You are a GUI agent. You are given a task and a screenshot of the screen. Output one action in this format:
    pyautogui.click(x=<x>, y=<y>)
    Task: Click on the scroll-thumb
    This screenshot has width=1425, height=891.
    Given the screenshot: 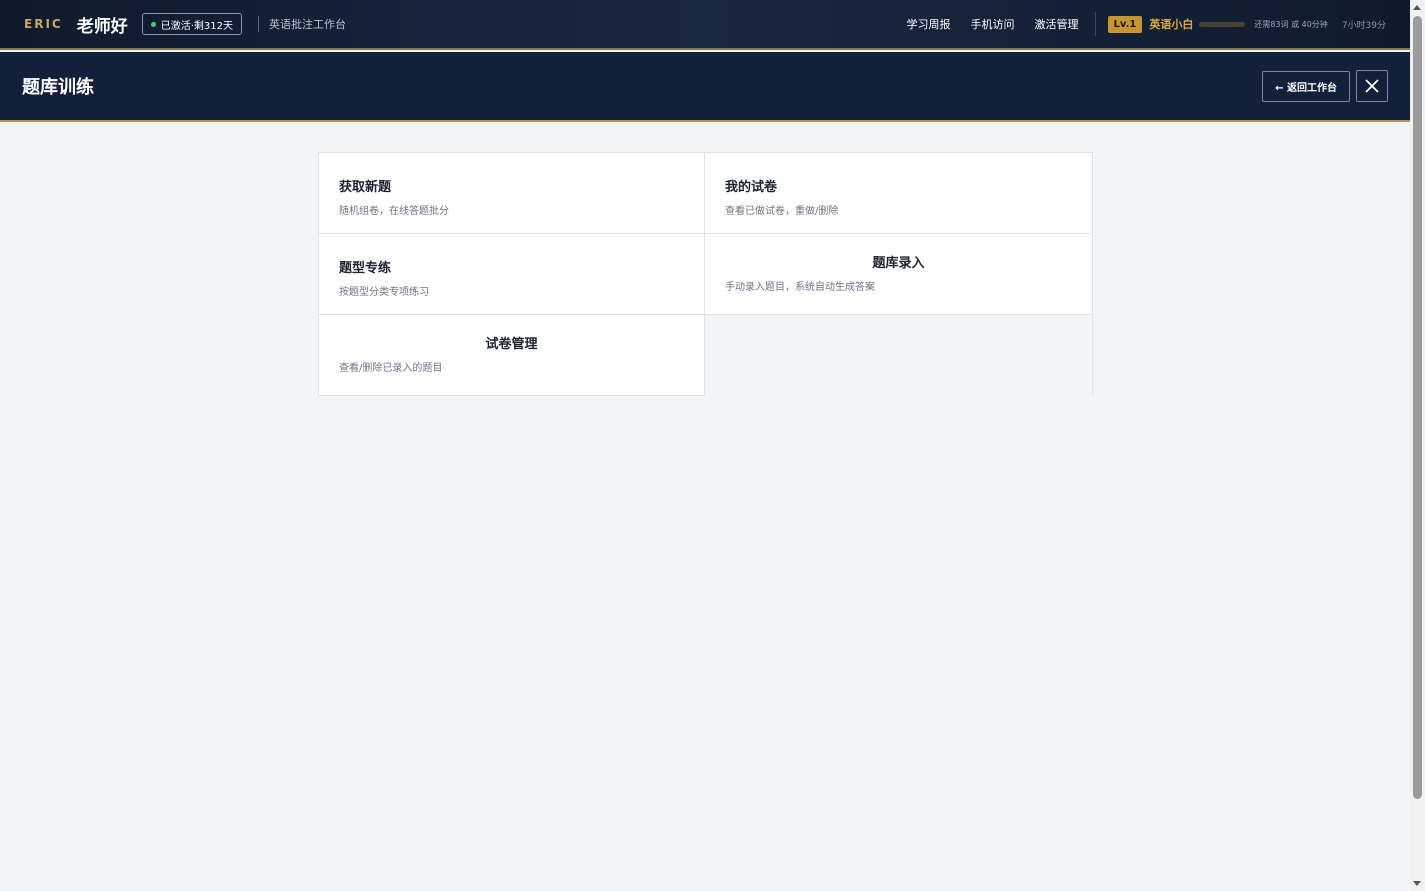 What is the action you would take?
    pyautogui.click(x=1417, y=407)
    